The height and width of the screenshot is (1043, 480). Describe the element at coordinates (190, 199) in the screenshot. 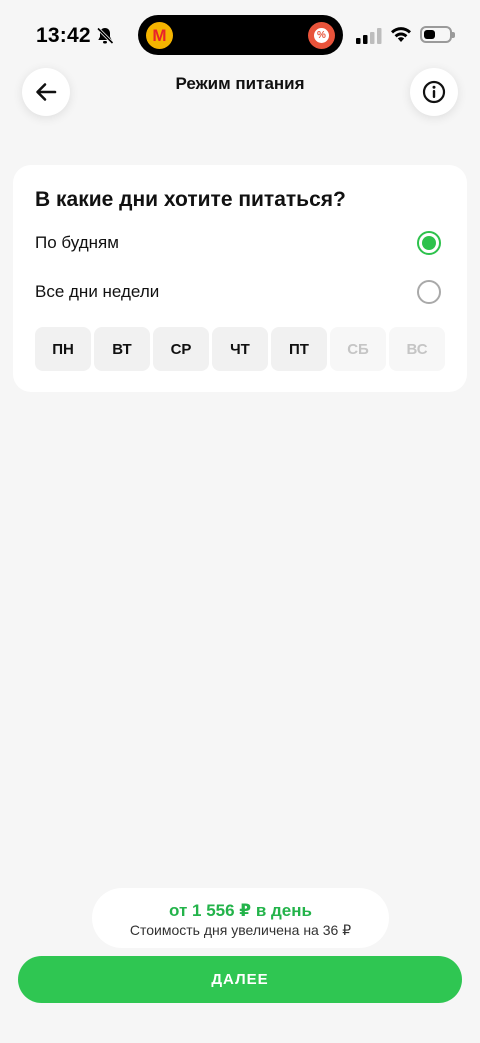

I see `days-question: В какие дни хотите питаться?` at that location.